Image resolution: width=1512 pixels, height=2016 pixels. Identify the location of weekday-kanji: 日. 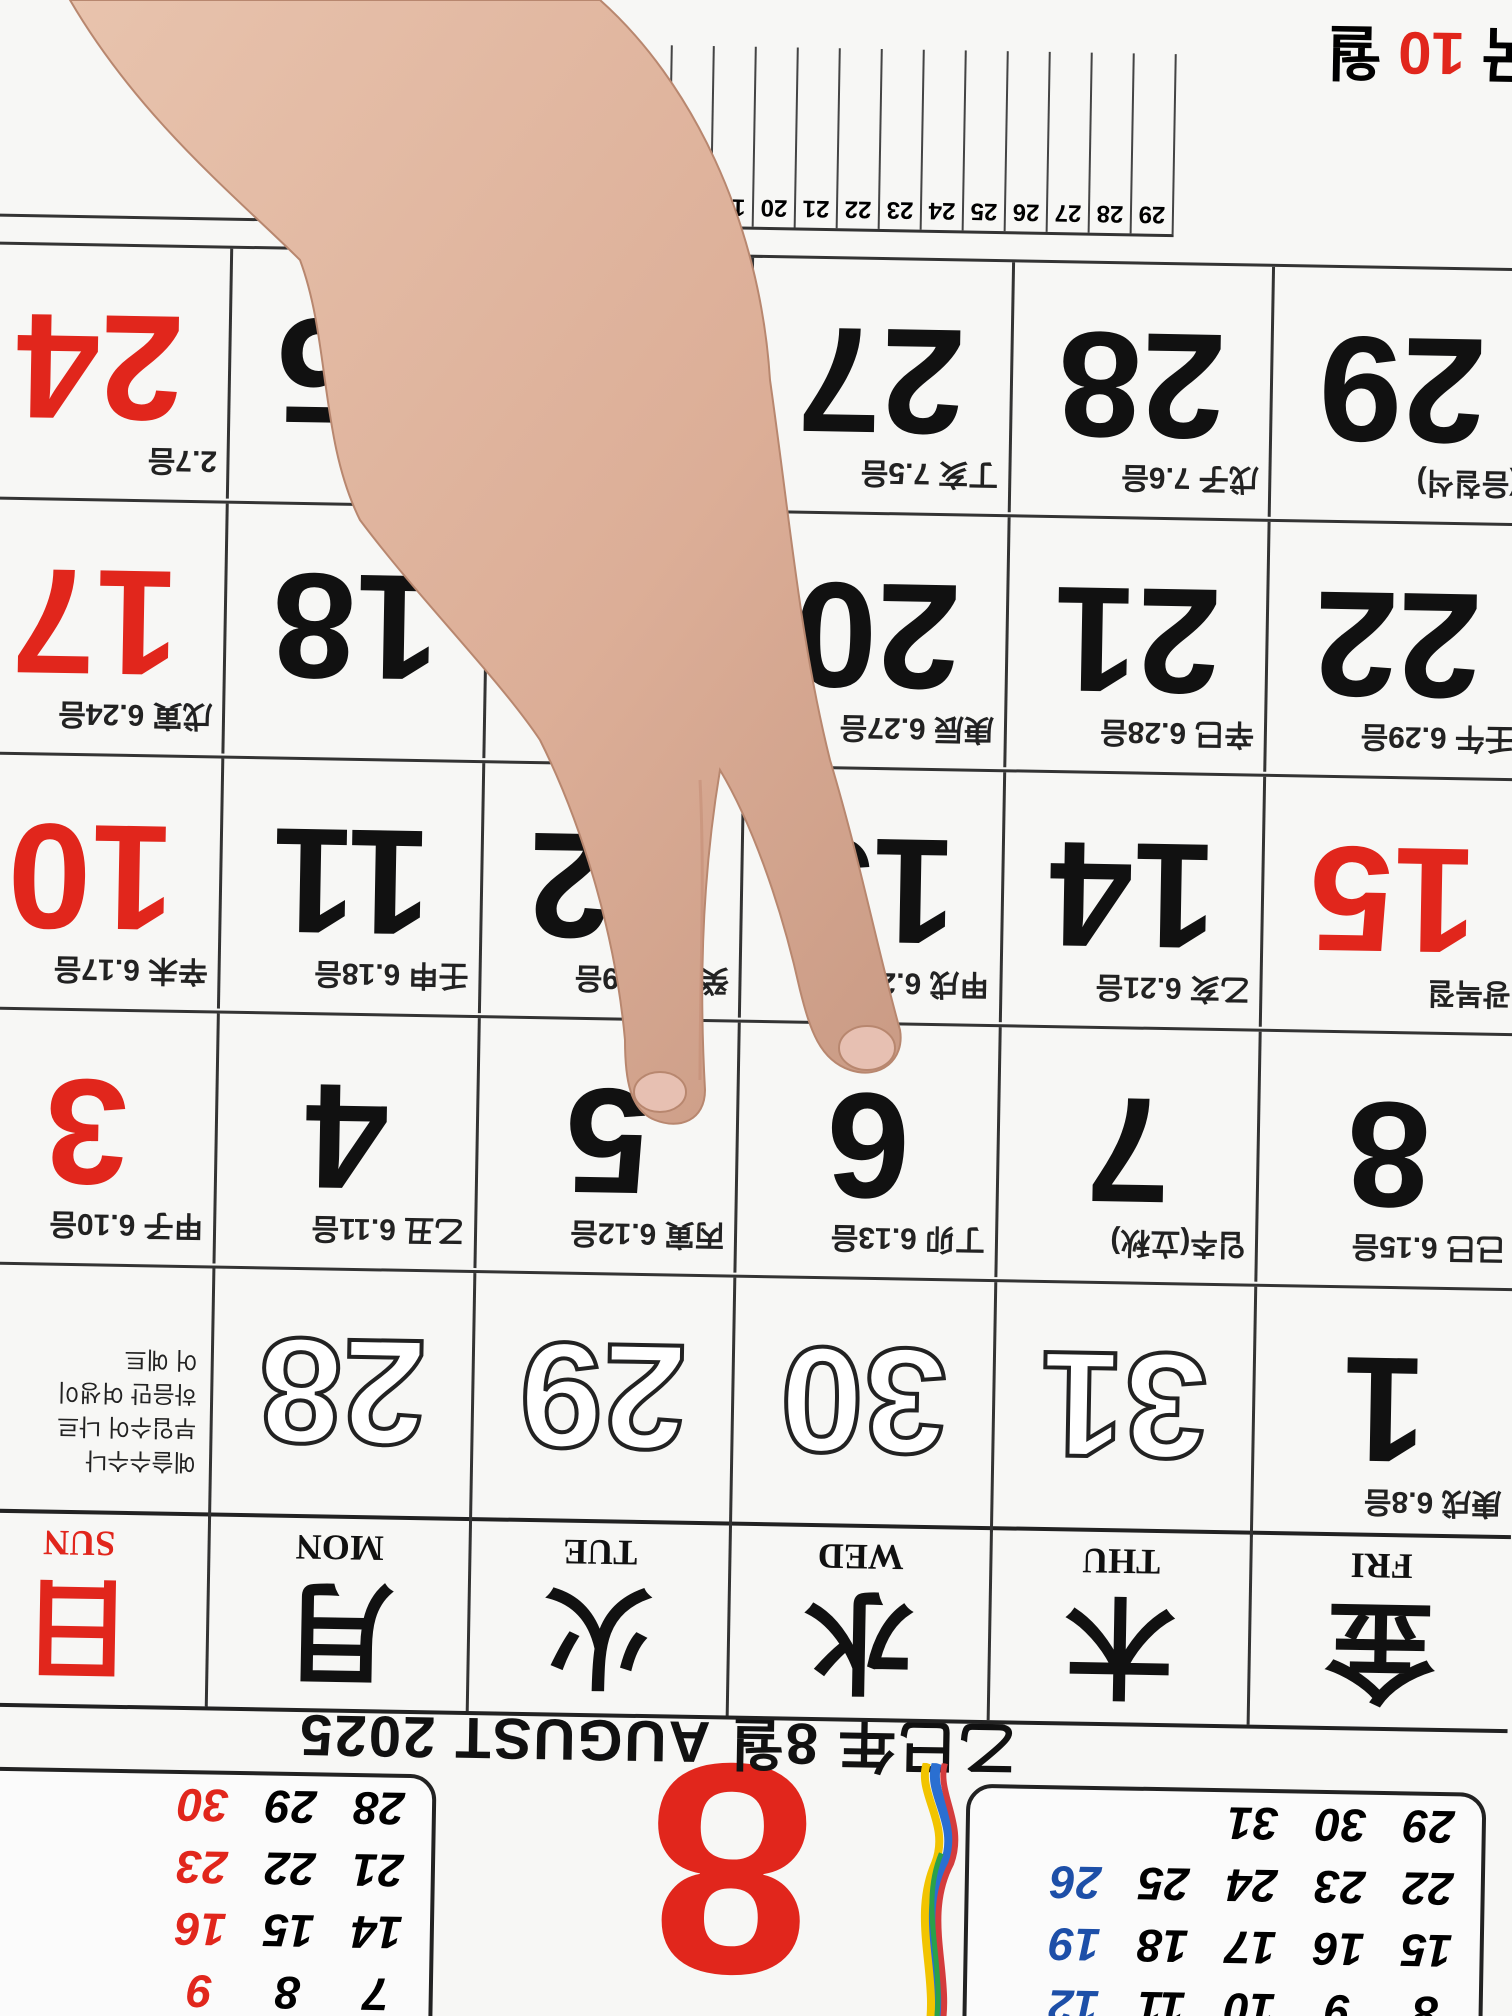
(77, 1627).